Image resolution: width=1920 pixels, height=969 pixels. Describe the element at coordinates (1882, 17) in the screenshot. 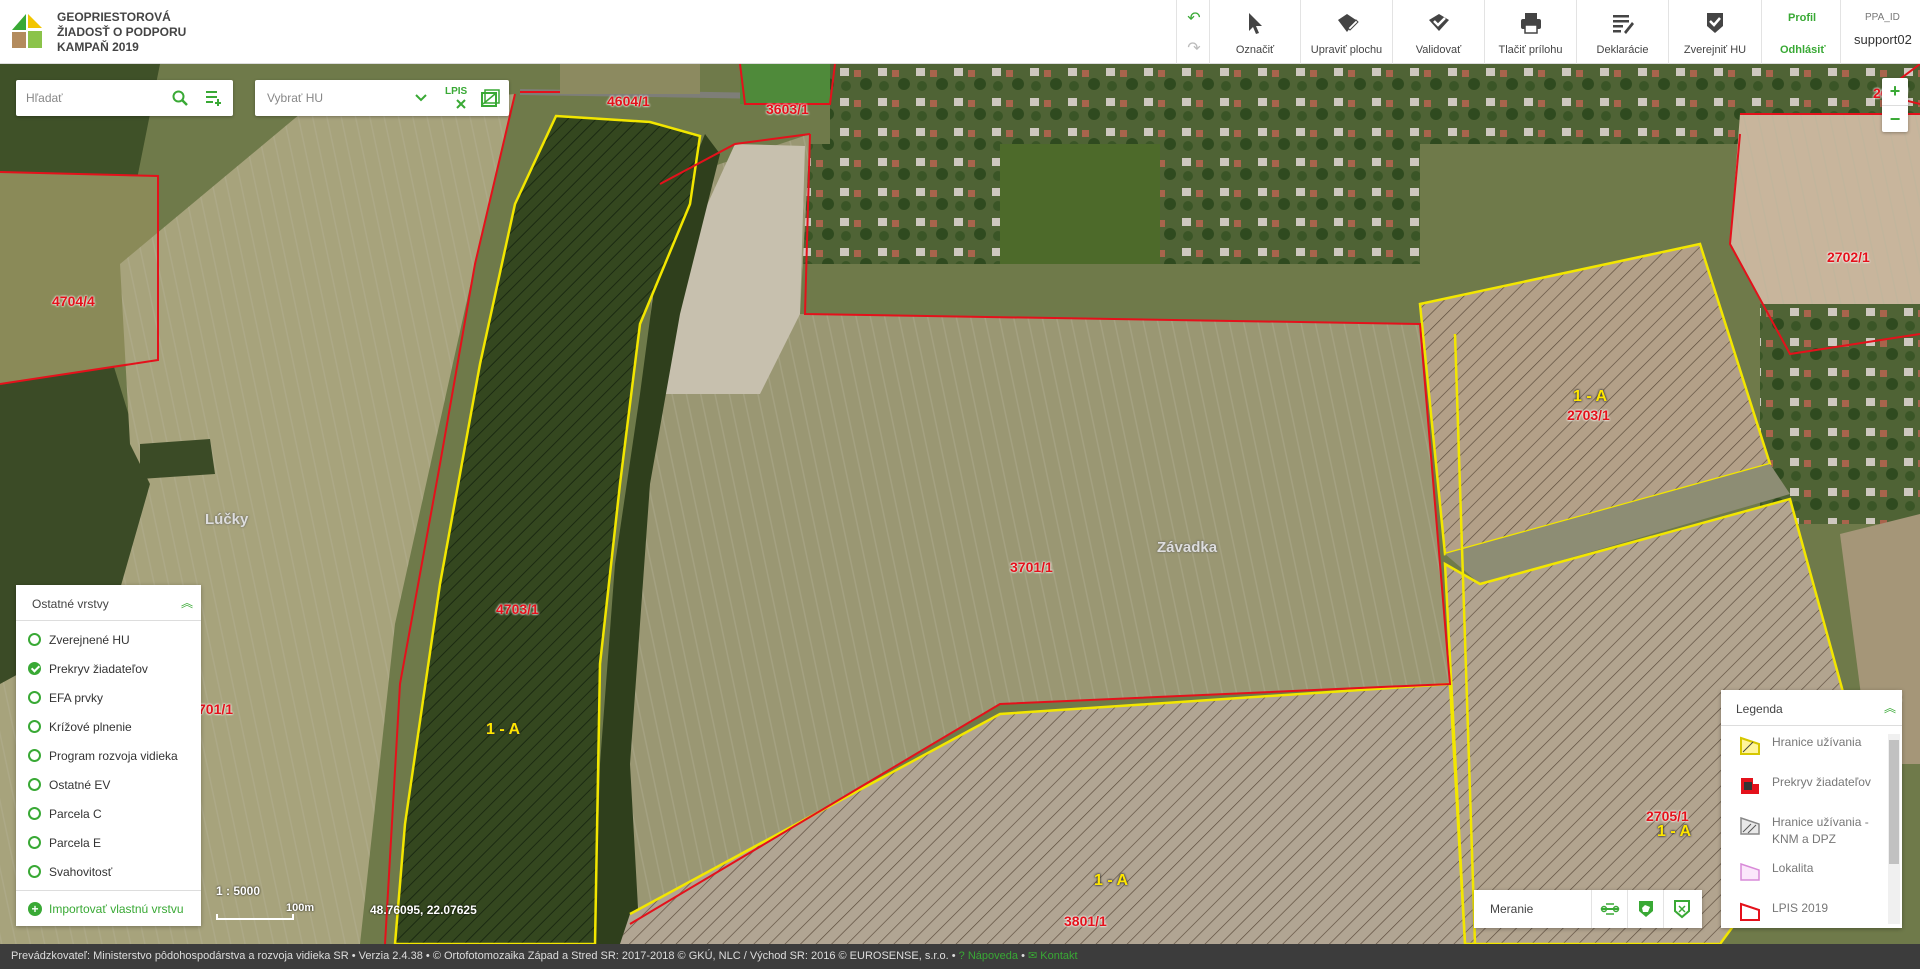

I see `ppa-id-label: PPA_ID` at that location.